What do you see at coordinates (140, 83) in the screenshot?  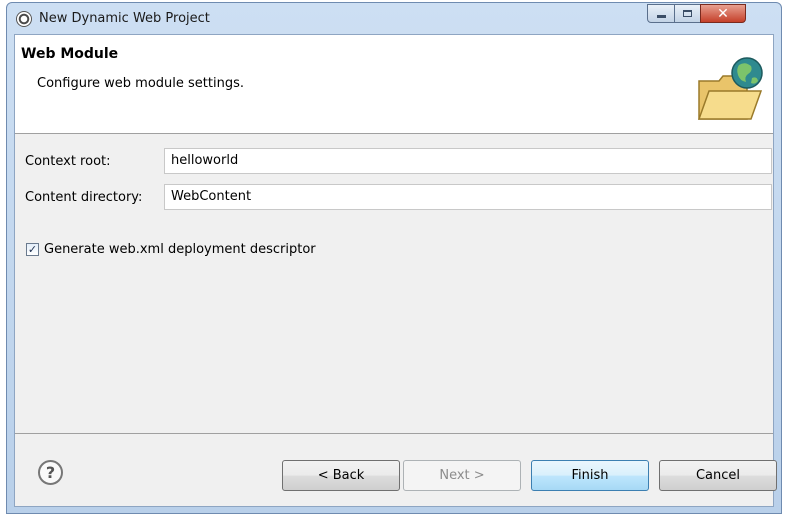 I see `page-description: Configure web module settings.` at bounding box center [140, 83].